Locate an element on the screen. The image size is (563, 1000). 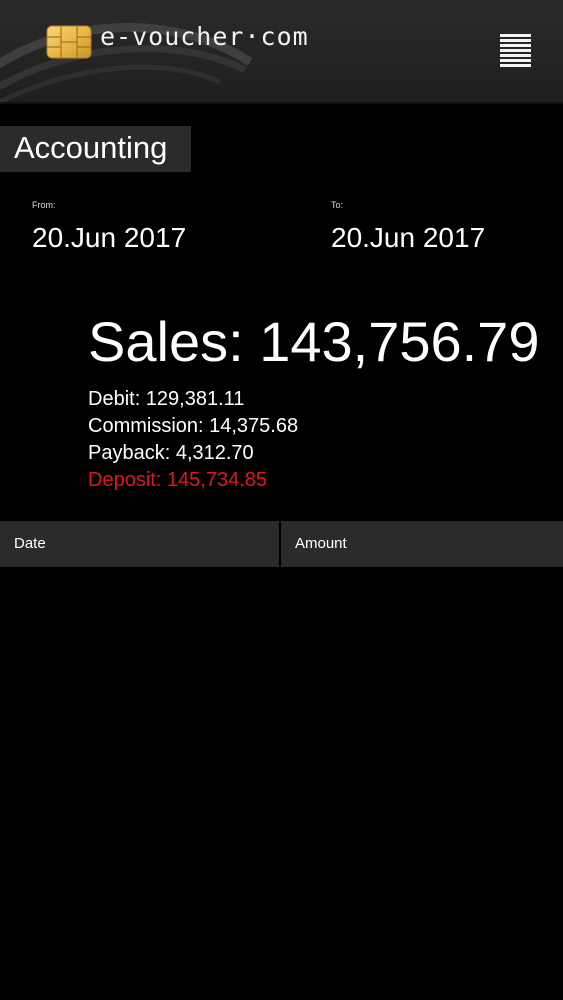
app-header: e-voucher·com is located at coordinates (281, 52).